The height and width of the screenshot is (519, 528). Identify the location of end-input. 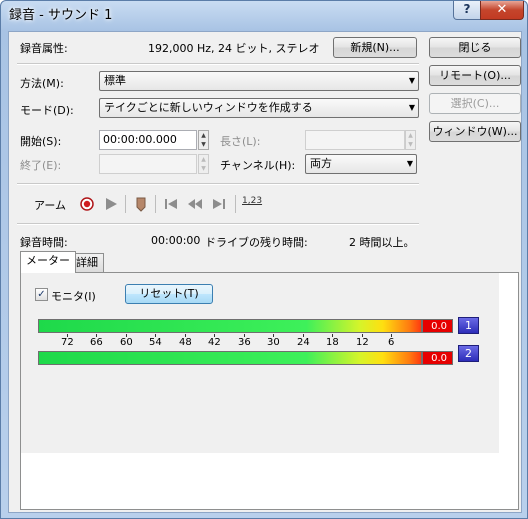
(148, 164).